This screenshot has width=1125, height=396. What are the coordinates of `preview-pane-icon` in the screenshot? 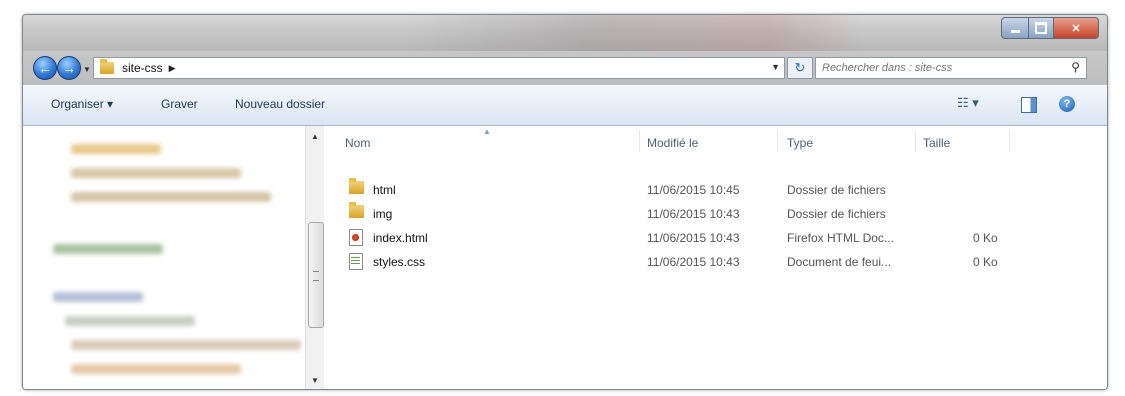 It's located at (1029, 105).